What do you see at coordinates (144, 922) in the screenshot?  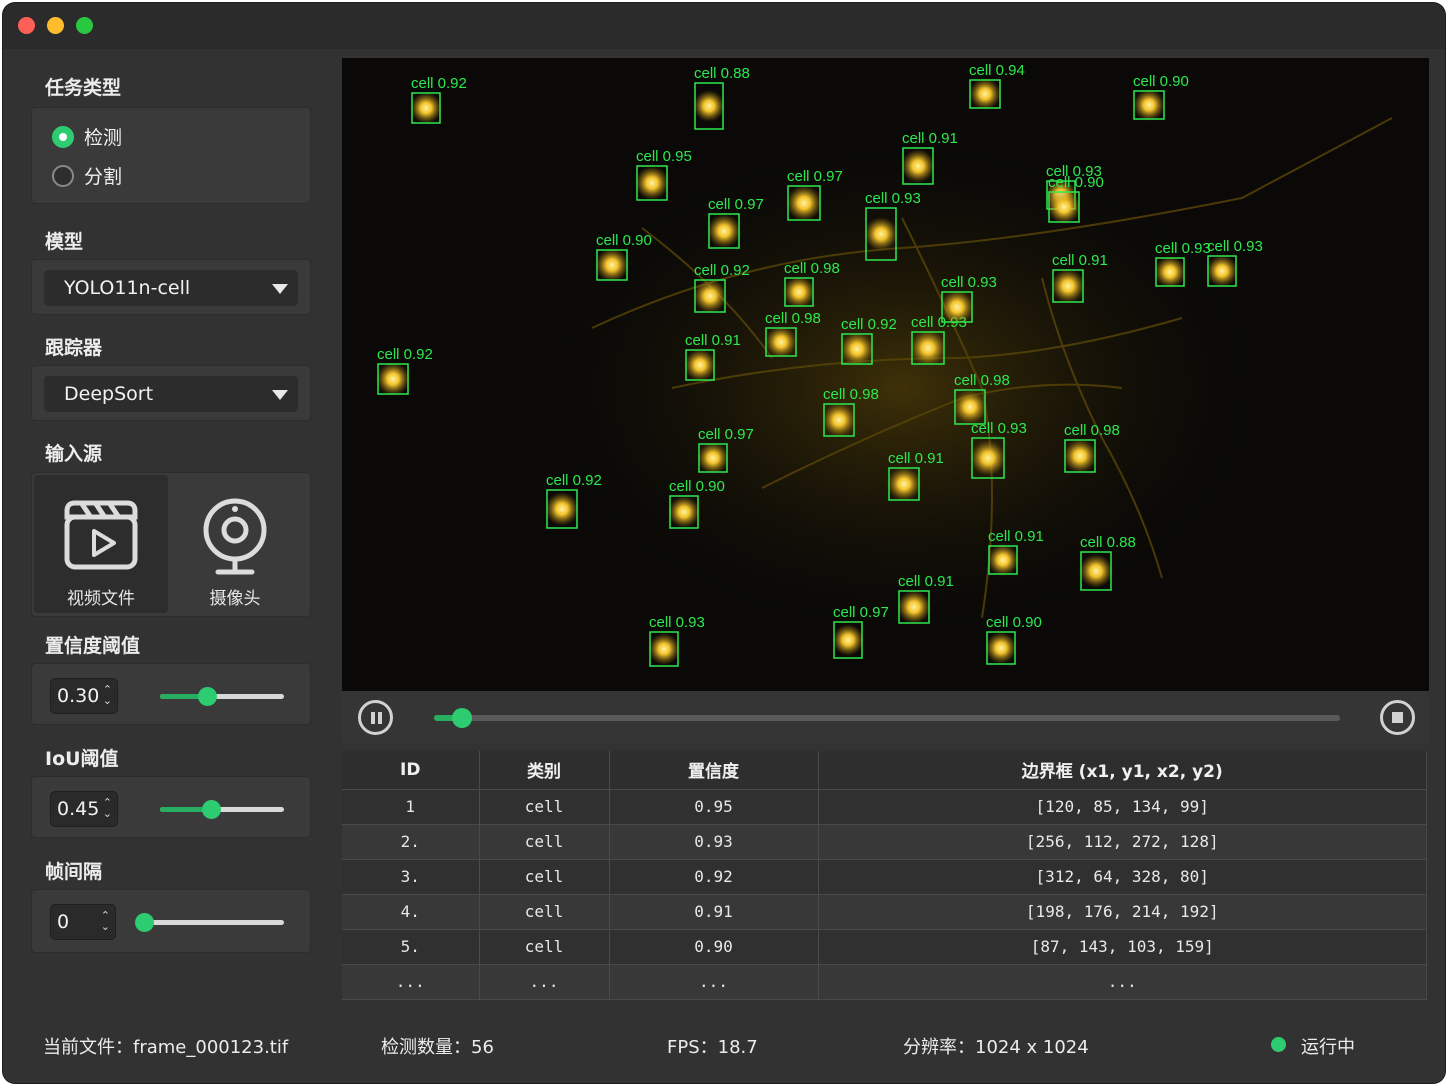 I see `frame-interval-slider-handle` at bounding box center [144, 922].